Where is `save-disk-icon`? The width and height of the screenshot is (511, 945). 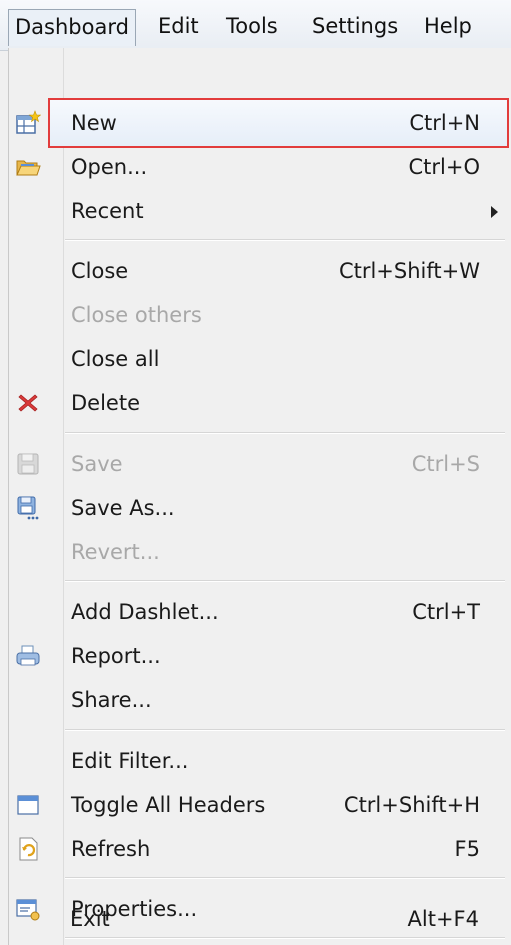
save-disk-icon is located at coordinates (28, 464).